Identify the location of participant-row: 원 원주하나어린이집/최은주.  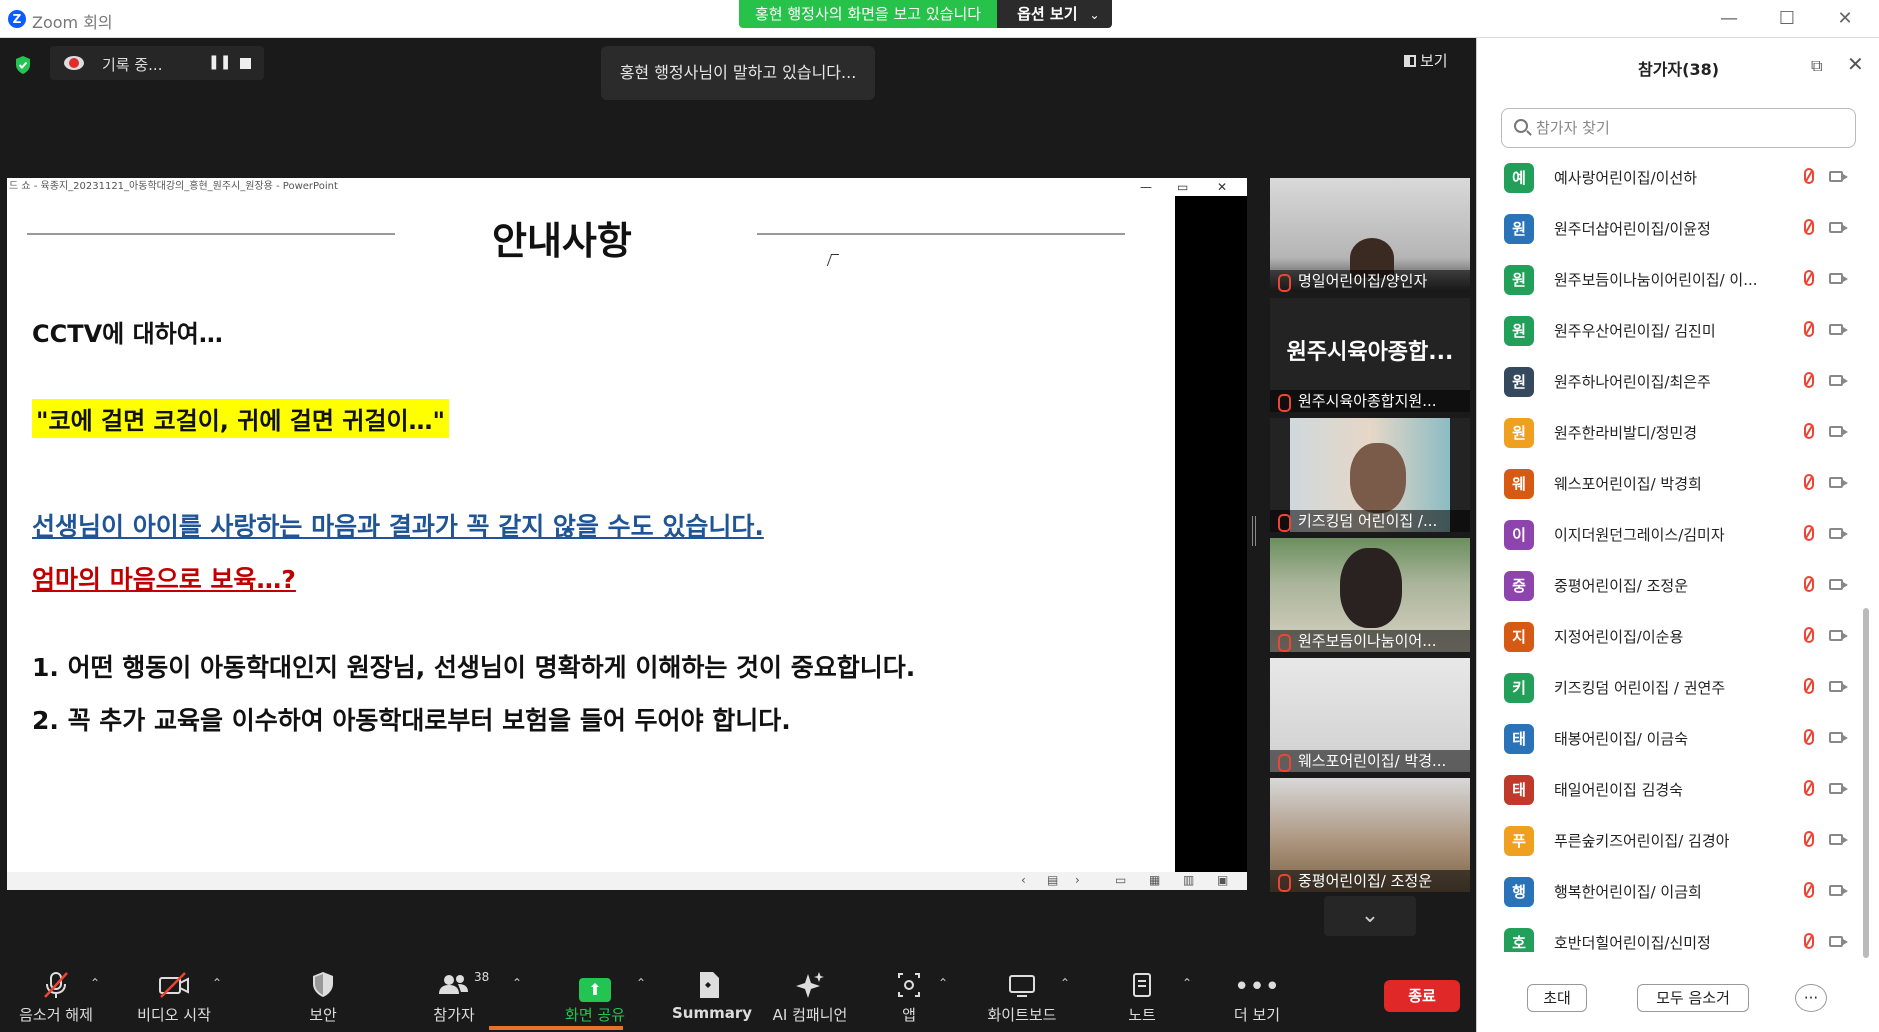
(1678, 381).